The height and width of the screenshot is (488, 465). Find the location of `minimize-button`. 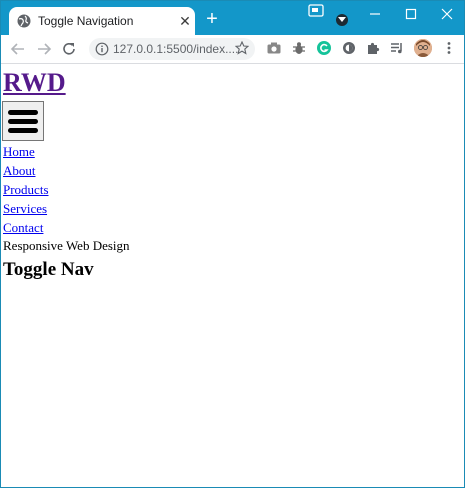

minimize-button is located at coordinates (375, 14).